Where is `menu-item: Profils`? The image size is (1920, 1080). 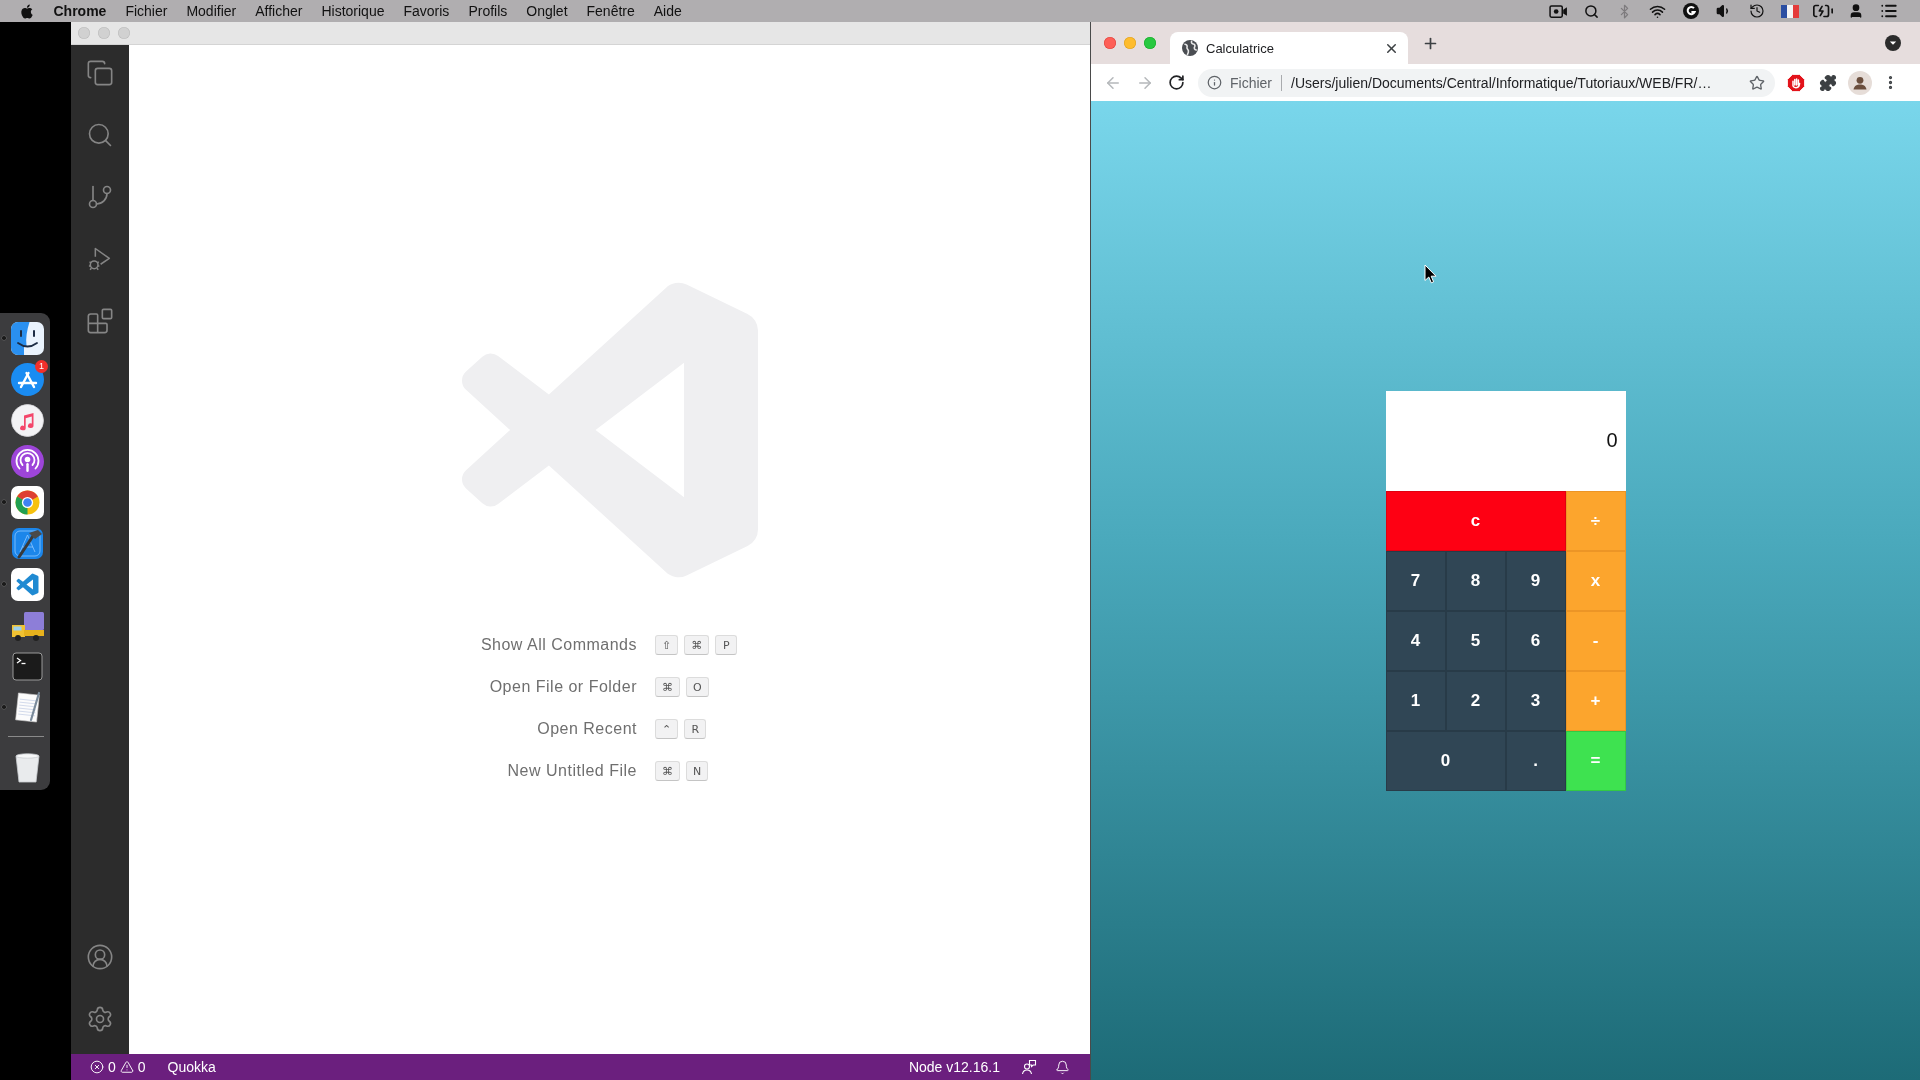 menu-item: Profils is located at coordinates (487, 11).